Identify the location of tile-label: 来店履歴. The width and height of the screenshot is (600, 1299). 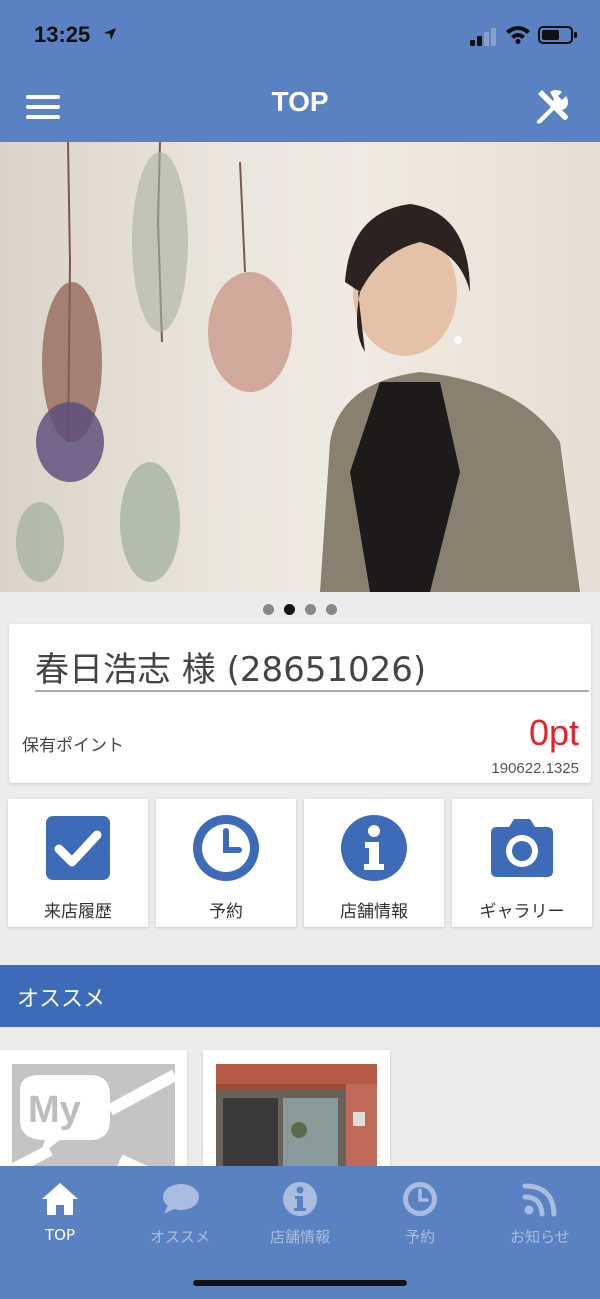
(78, 912).